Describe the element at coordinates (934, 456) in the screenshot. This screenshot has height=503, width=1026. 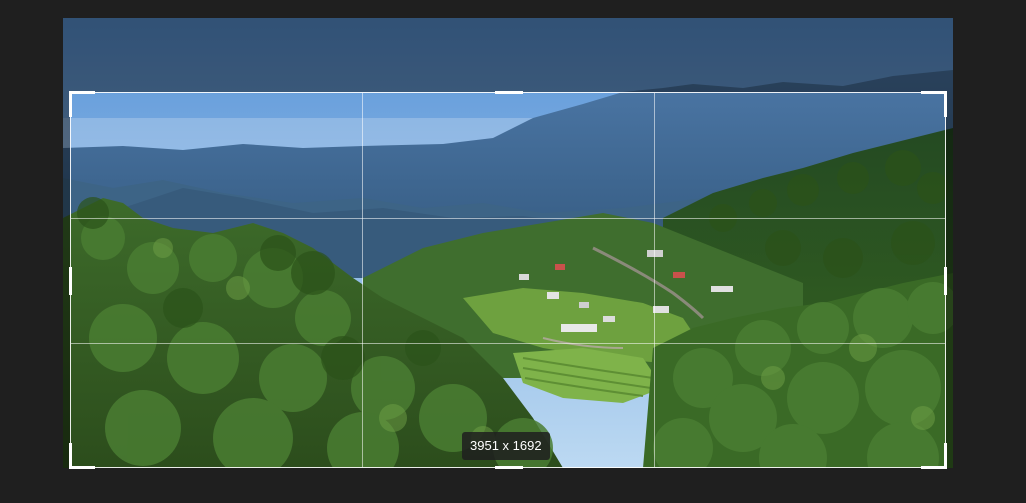
I see `crop-handle-bottom-right` at that location.